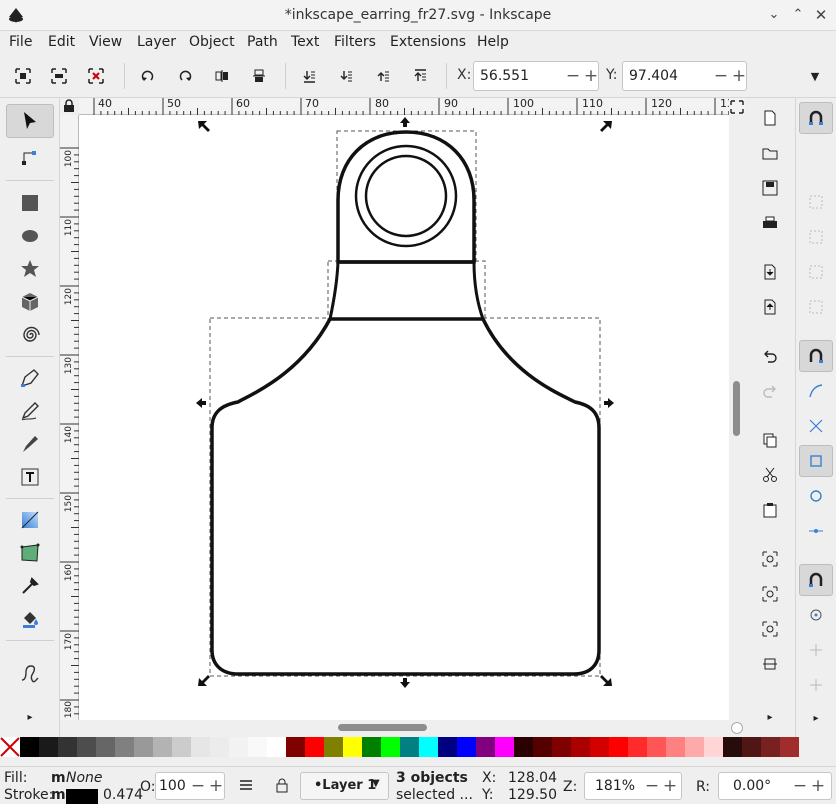 This screenshot has width=836, height=804. What do you see at coordinates (737, 106) in the screenshot?
I see `zoom-corner-icon` at bounding box center [737, 106].